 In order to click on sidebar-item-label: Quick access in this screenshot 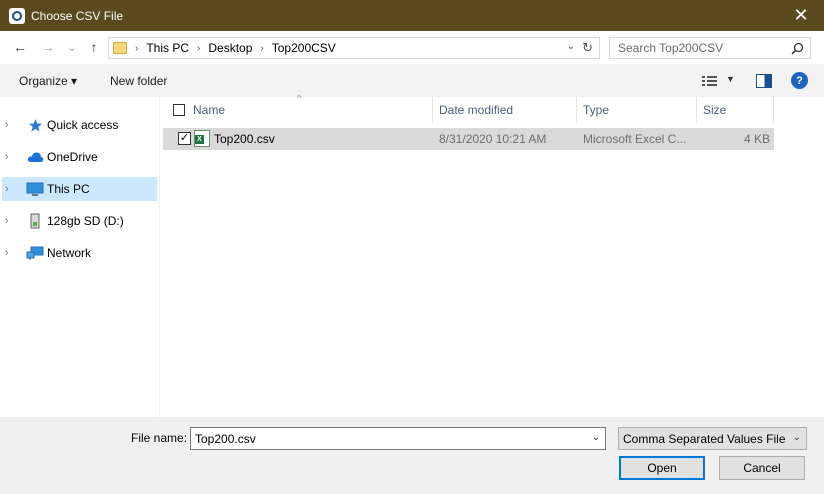, I will do `click(83, 125)`.